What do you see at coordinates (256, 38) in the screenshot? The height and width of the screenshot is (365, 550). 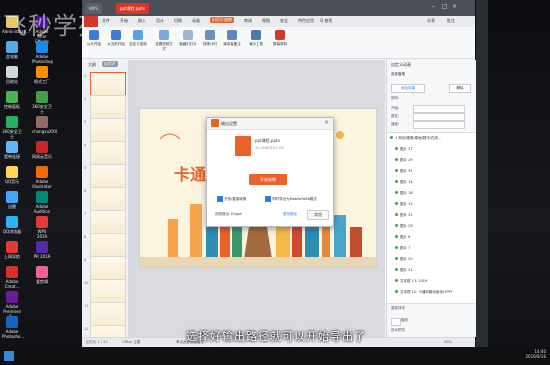 I see `ribbon-presenter-tools: 演示工具` at bounding box center [256, 38].